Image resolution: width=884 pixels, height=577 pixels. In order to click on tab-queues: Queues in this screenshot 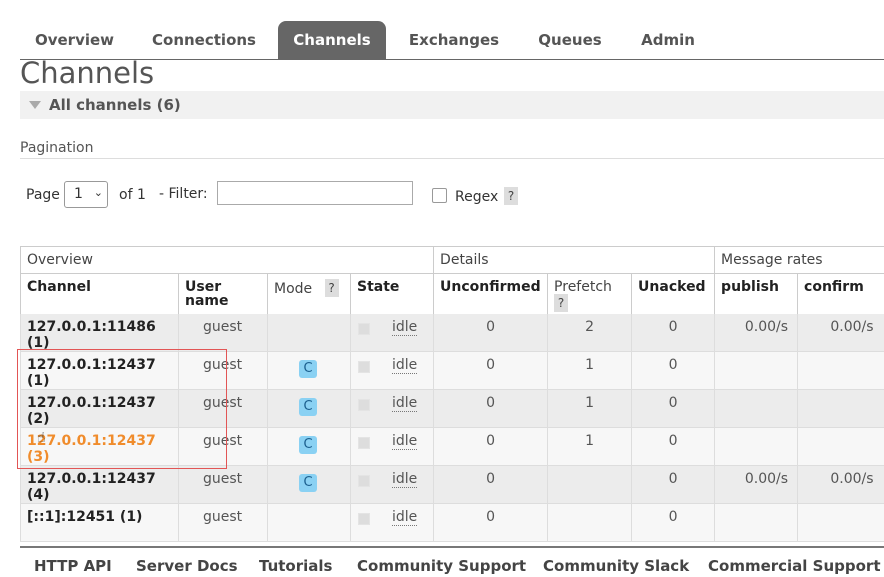, I will do `click(570, 40)`.